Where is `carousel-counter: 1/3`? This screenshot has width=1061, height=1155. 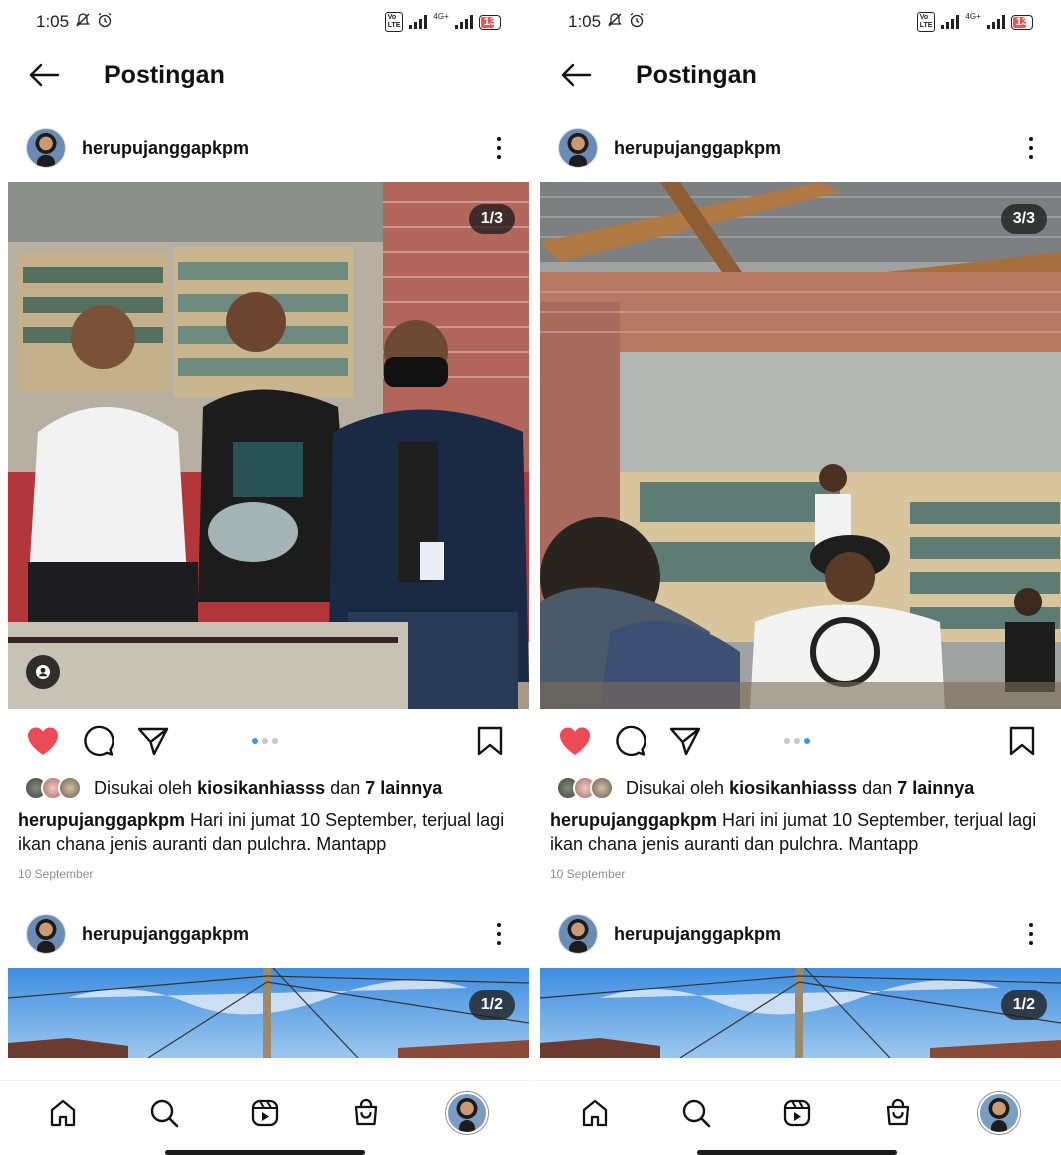
carousel-counter: 1/3 is located at coordinates (491, 219).